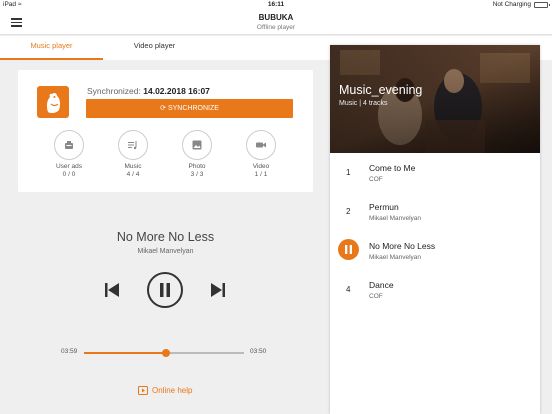  Describe the element at coordinates (363, 103) in the screenshot. I see `playlist-subtitle: Music | 4 tracks` at that location.